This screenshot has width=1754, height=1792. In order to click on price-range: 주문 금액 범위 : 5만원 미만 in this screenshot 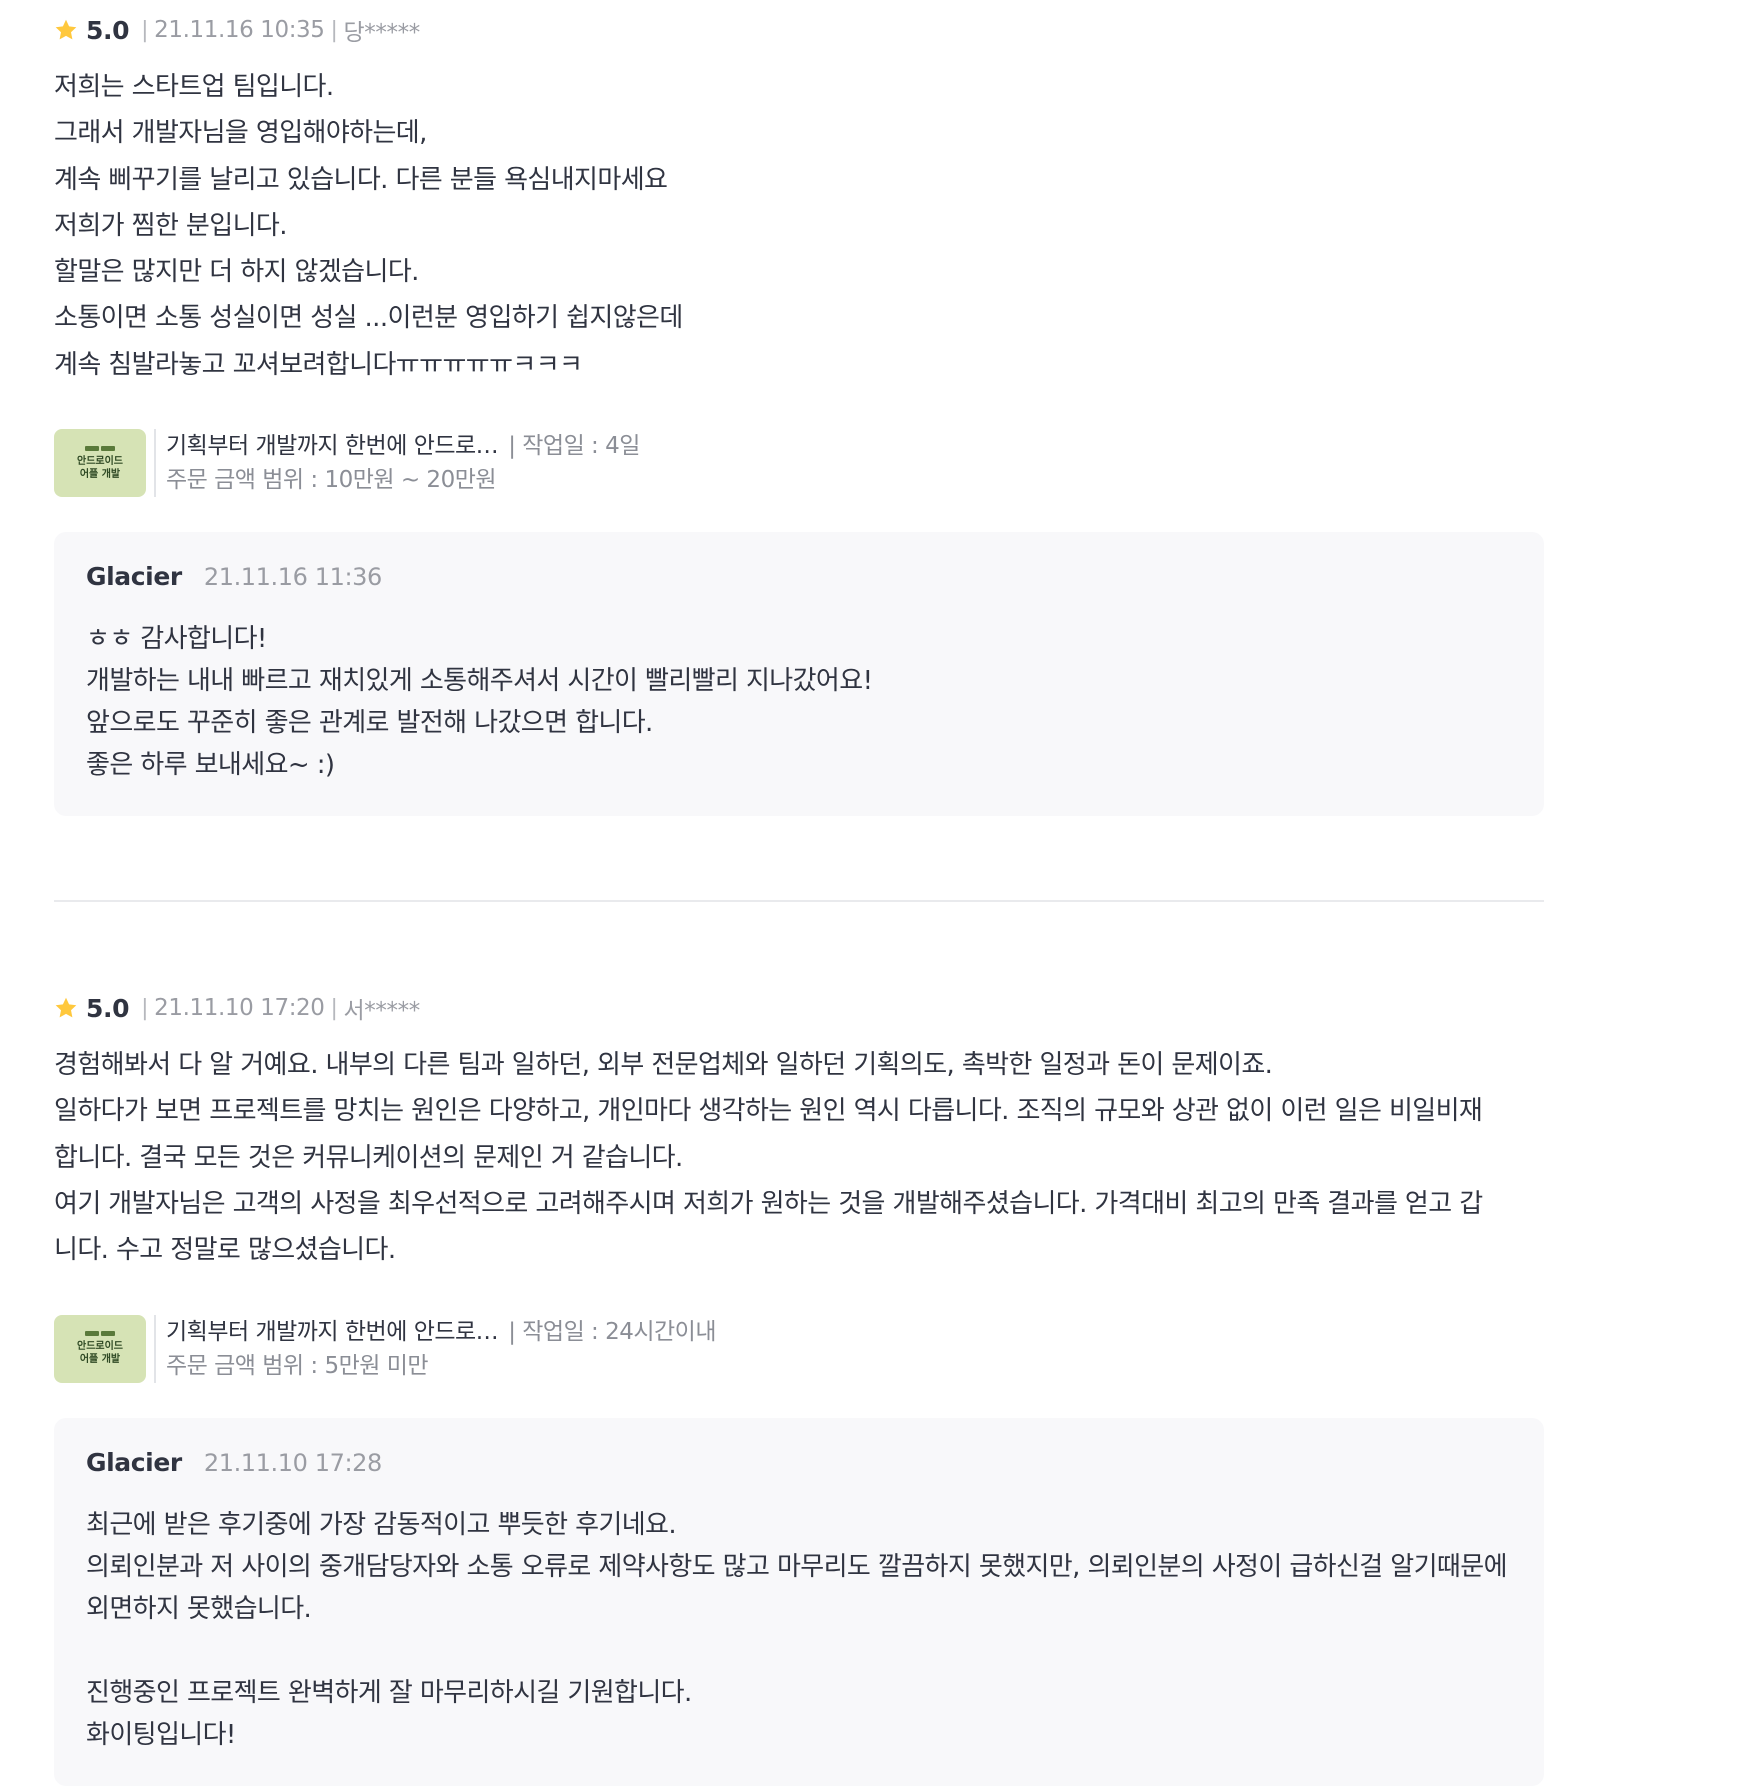, I will do `click(297, 1365)`.